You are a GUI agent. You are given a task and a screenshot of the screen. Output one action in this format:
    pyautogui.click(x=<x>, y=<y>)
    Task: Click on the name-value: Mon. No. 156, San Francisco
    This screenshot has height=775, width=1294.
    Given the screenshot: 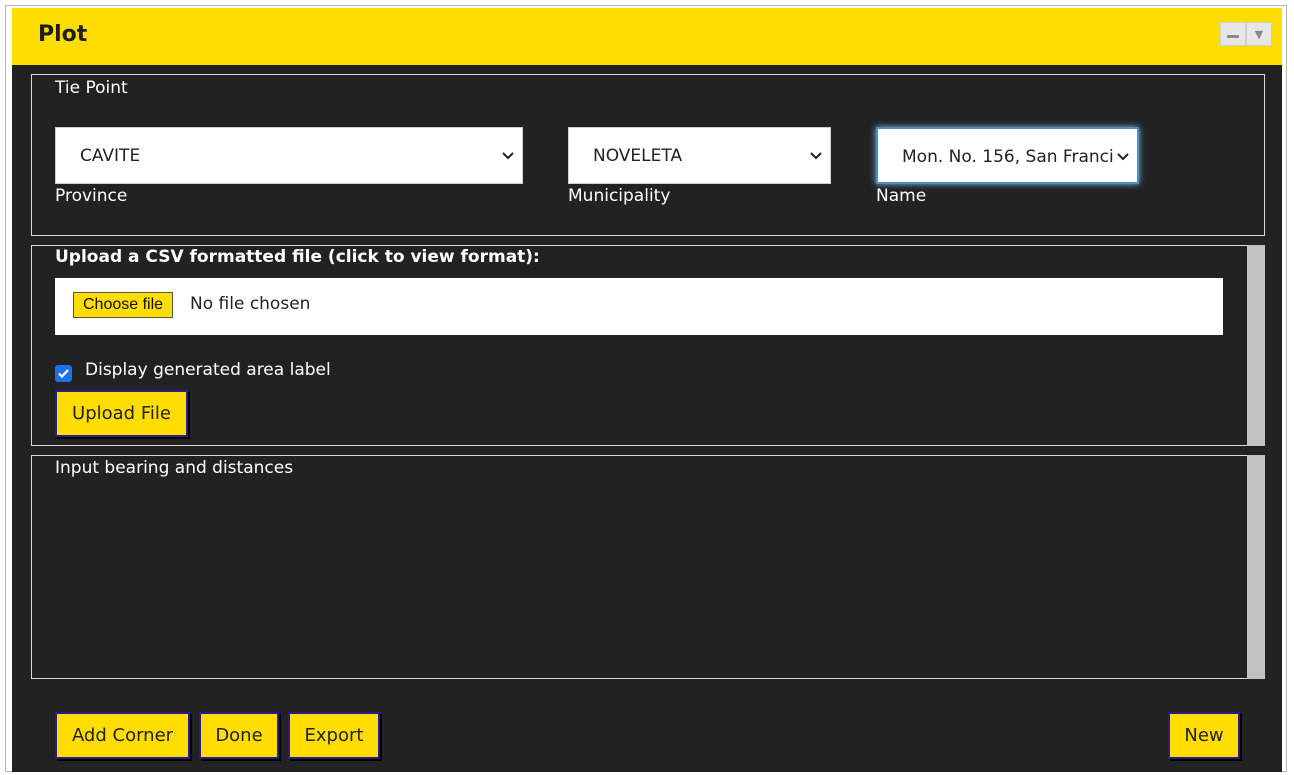 What is the action you would take?
    pyautogui.click(x=1007, y=157)
    